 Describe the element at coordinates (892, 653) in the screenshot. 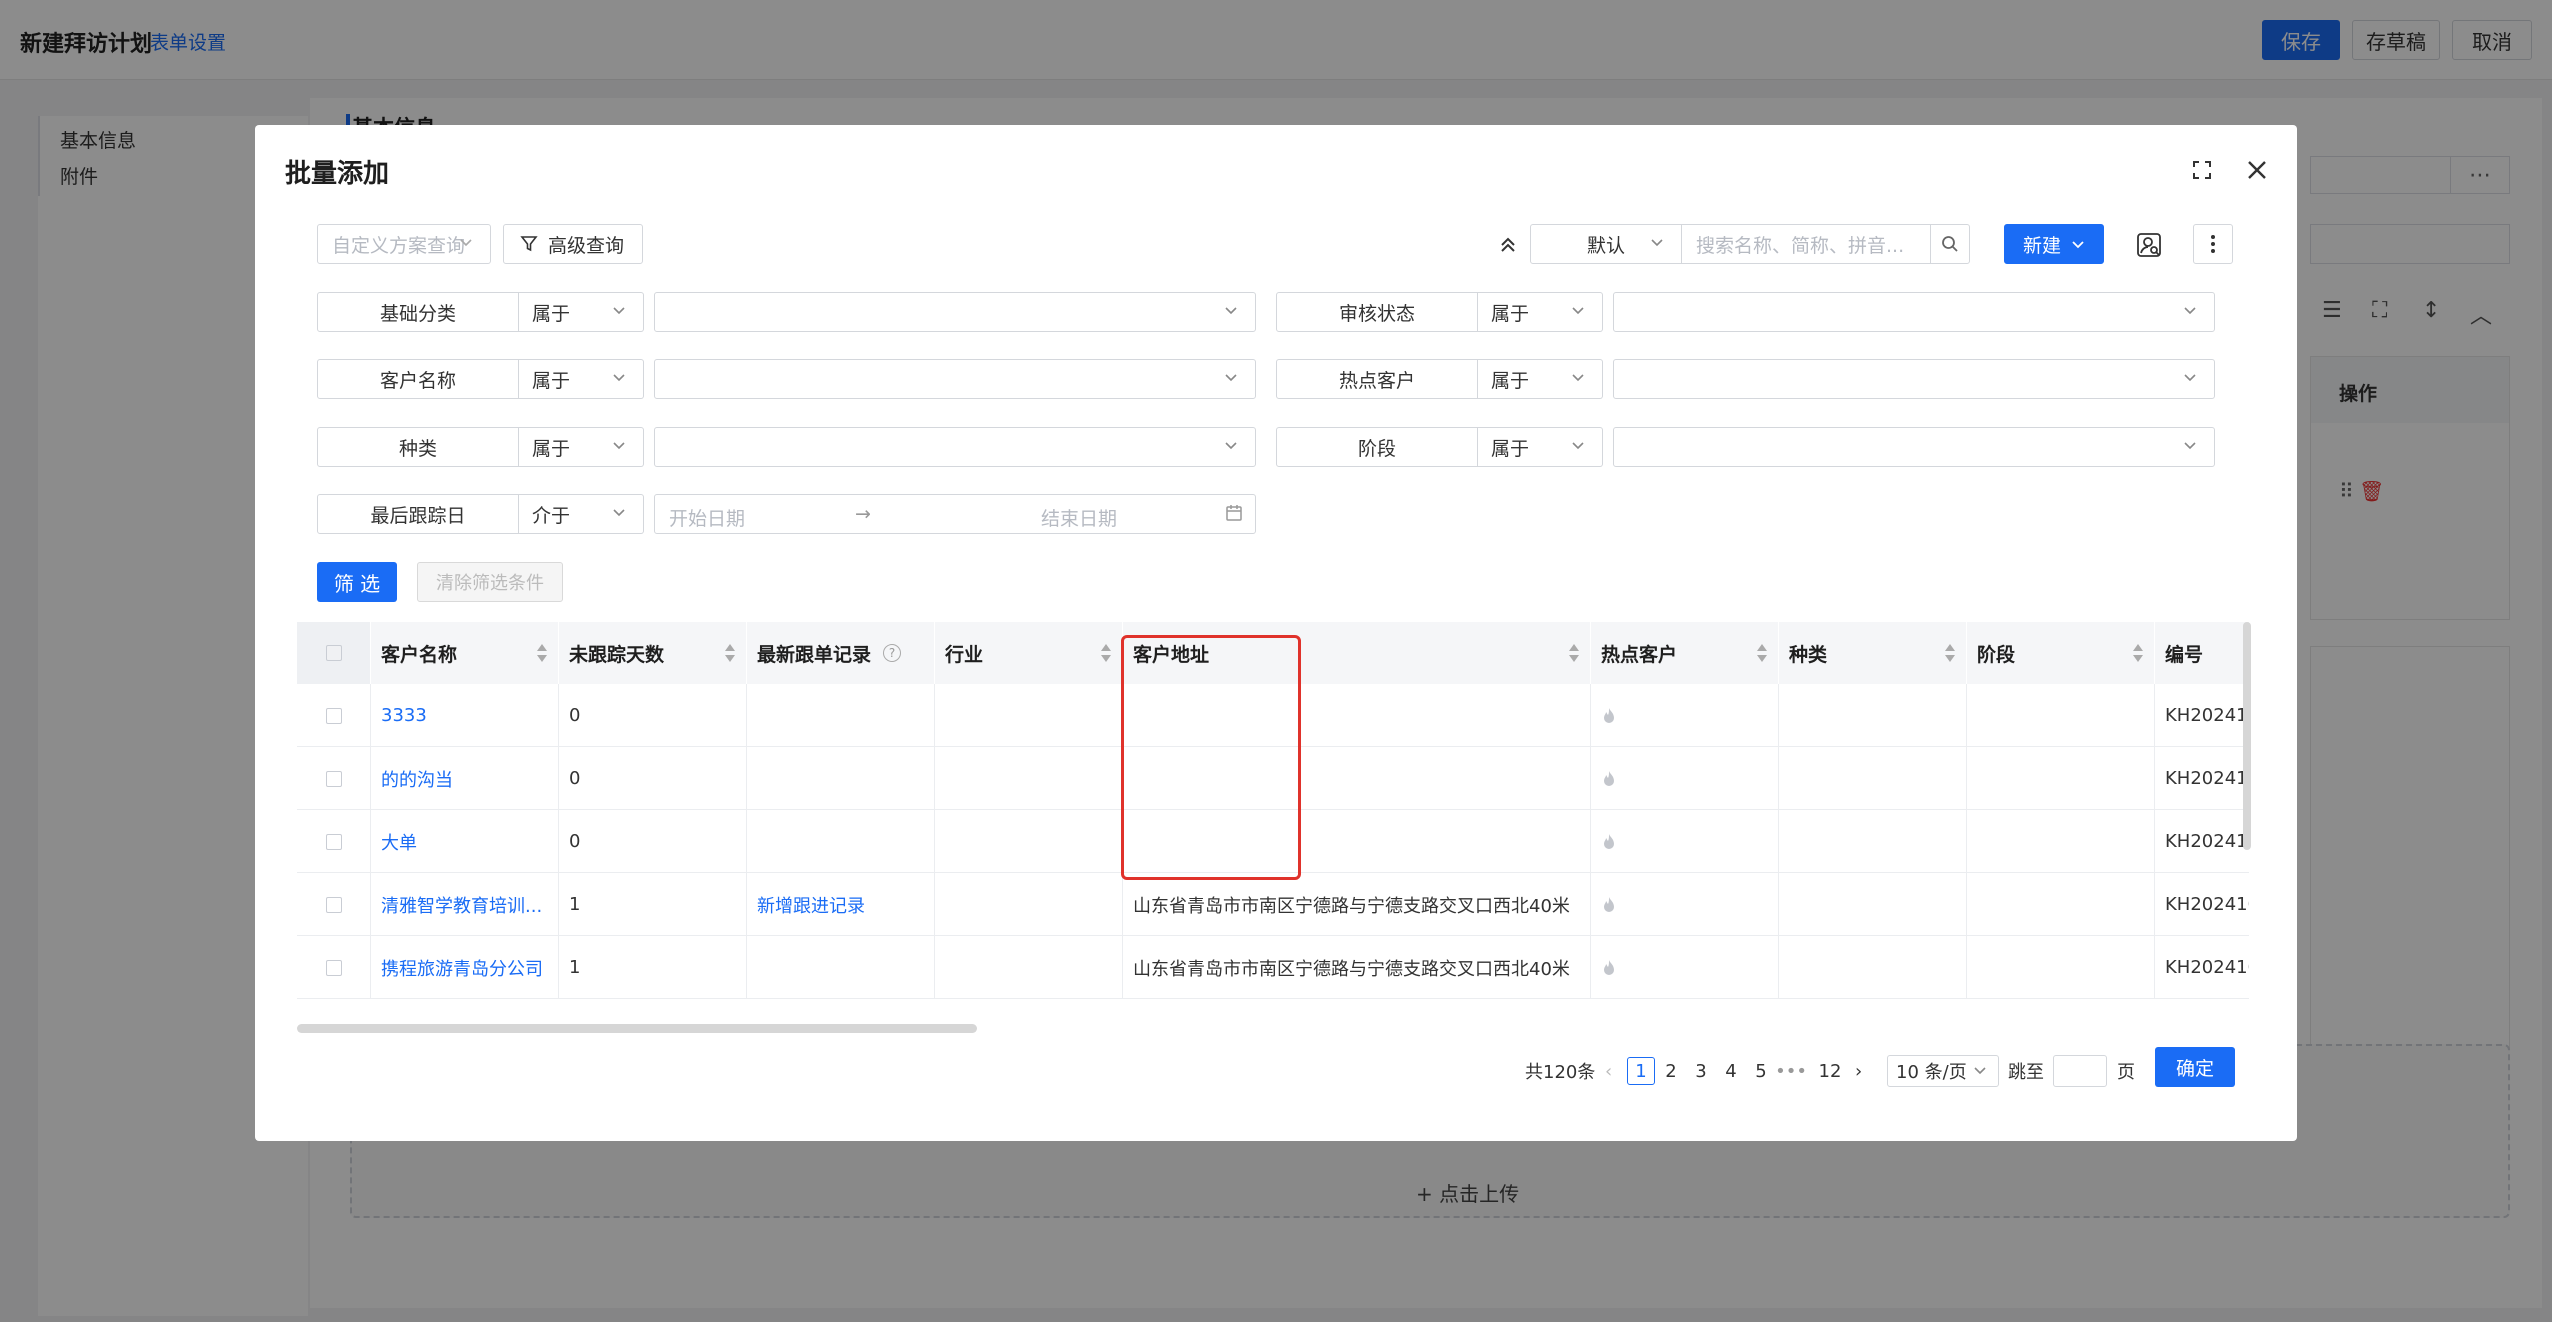

I see `help-icon: ?` at that location.